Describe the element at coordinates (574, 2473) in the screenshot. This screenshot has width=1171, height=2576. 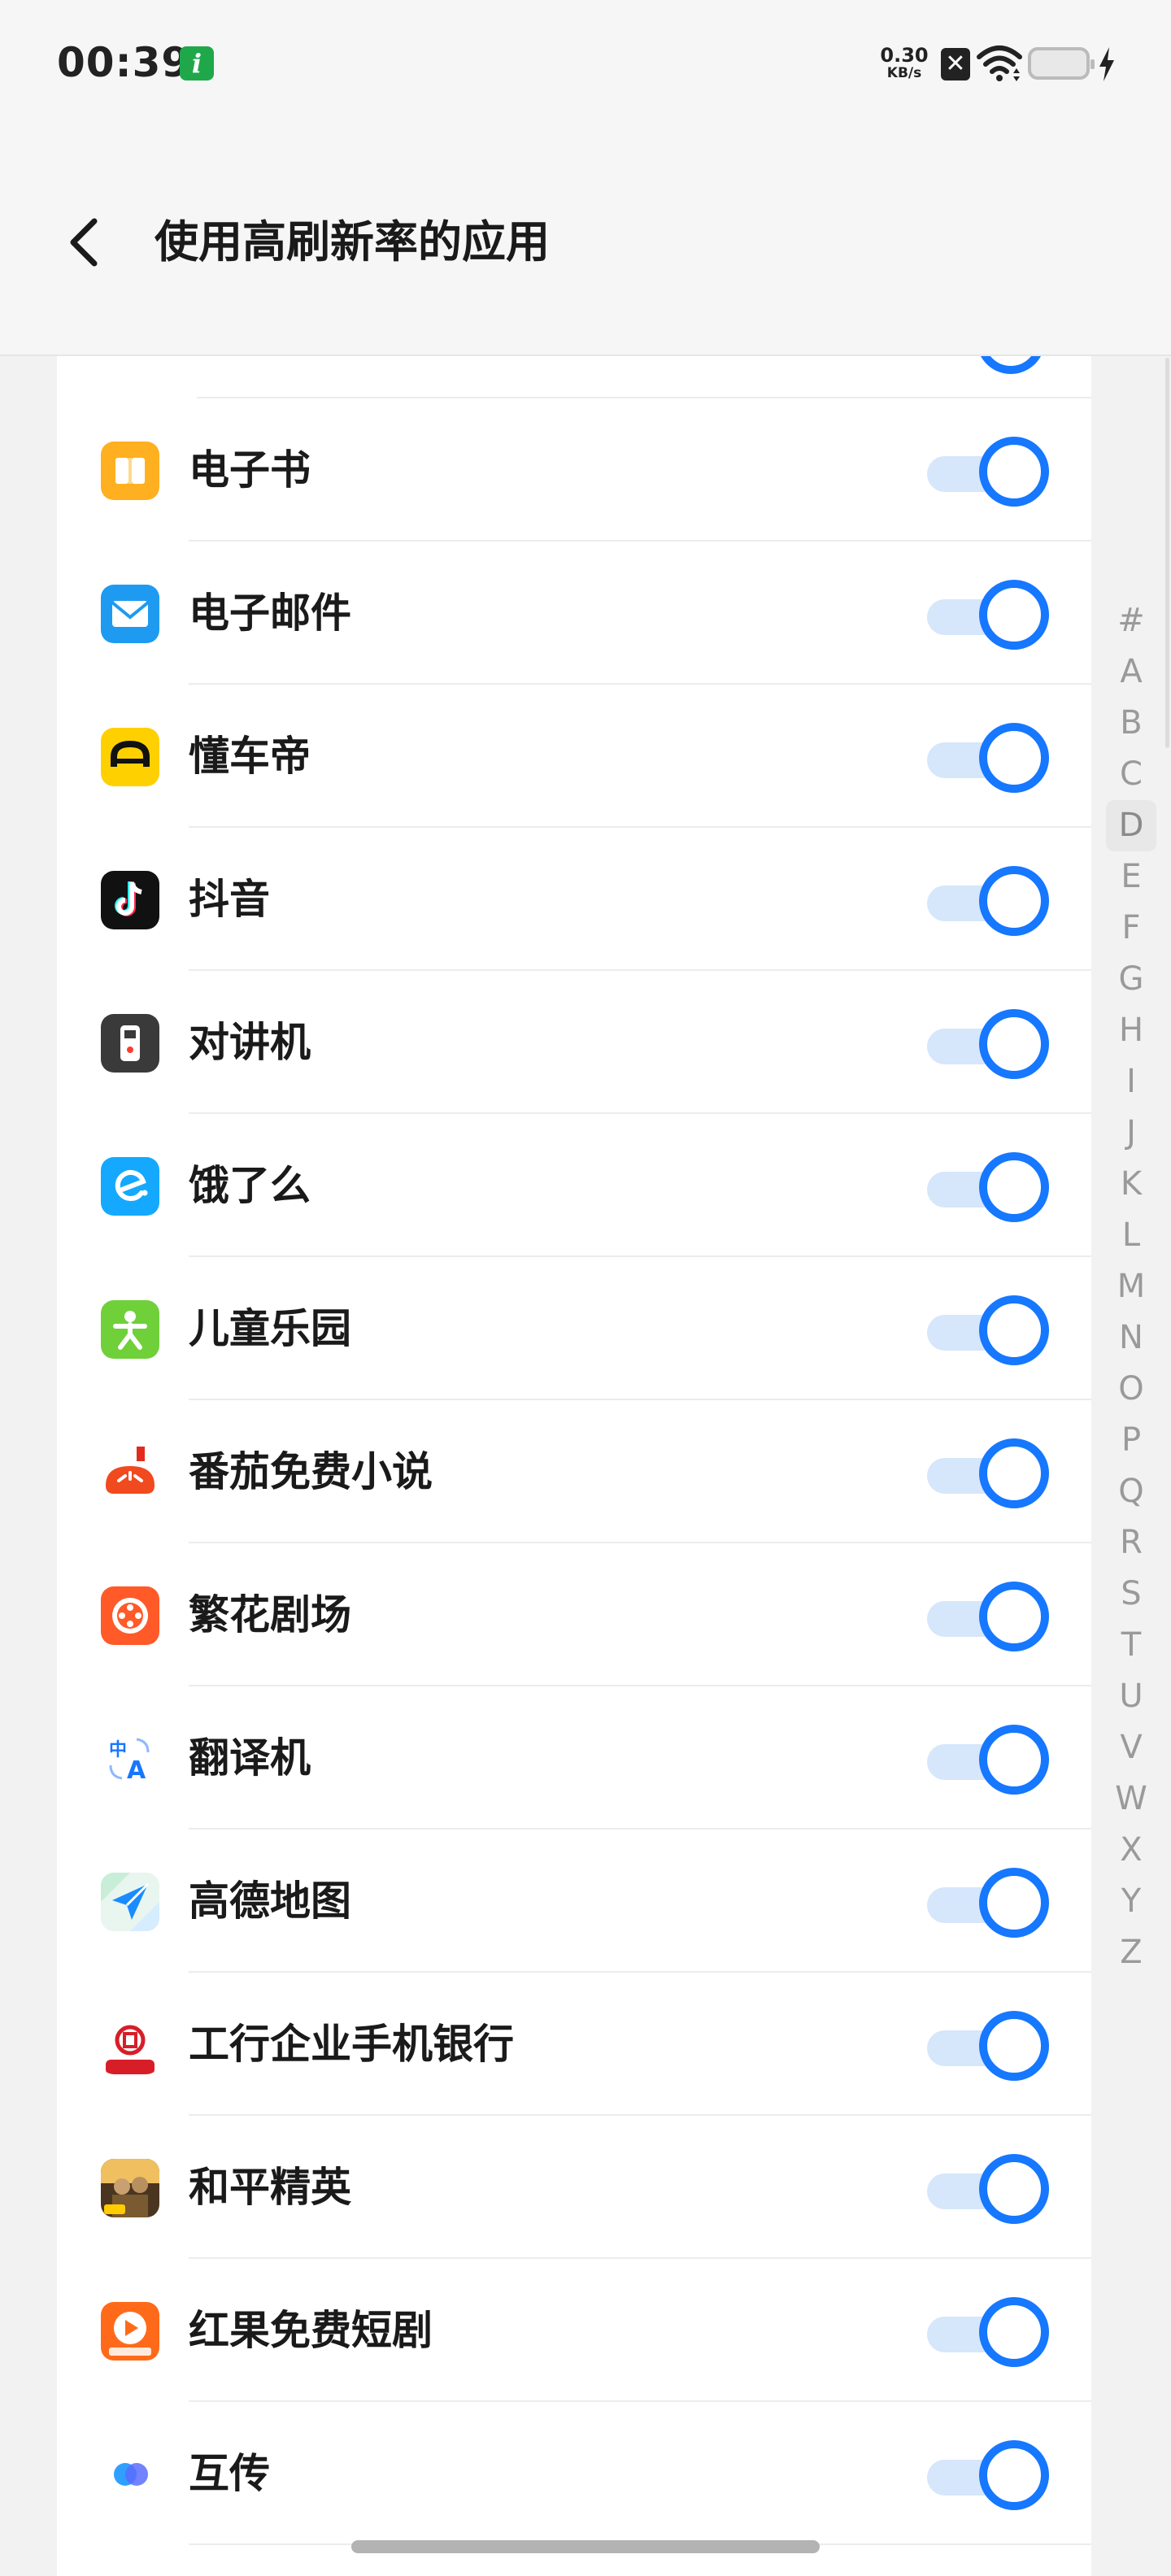
I see `app-row: 互传` at that location.